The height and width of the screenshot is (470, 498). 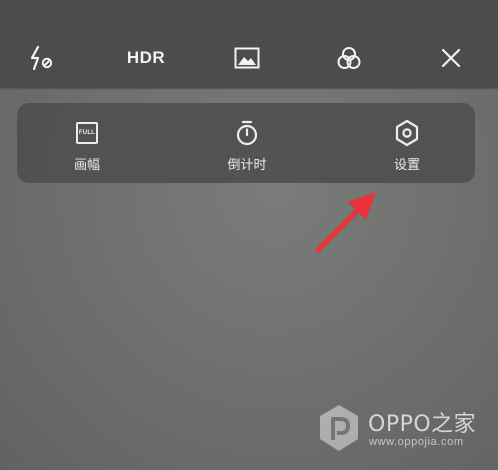 I want to click on gallery-button, so click(x=247, y=58).